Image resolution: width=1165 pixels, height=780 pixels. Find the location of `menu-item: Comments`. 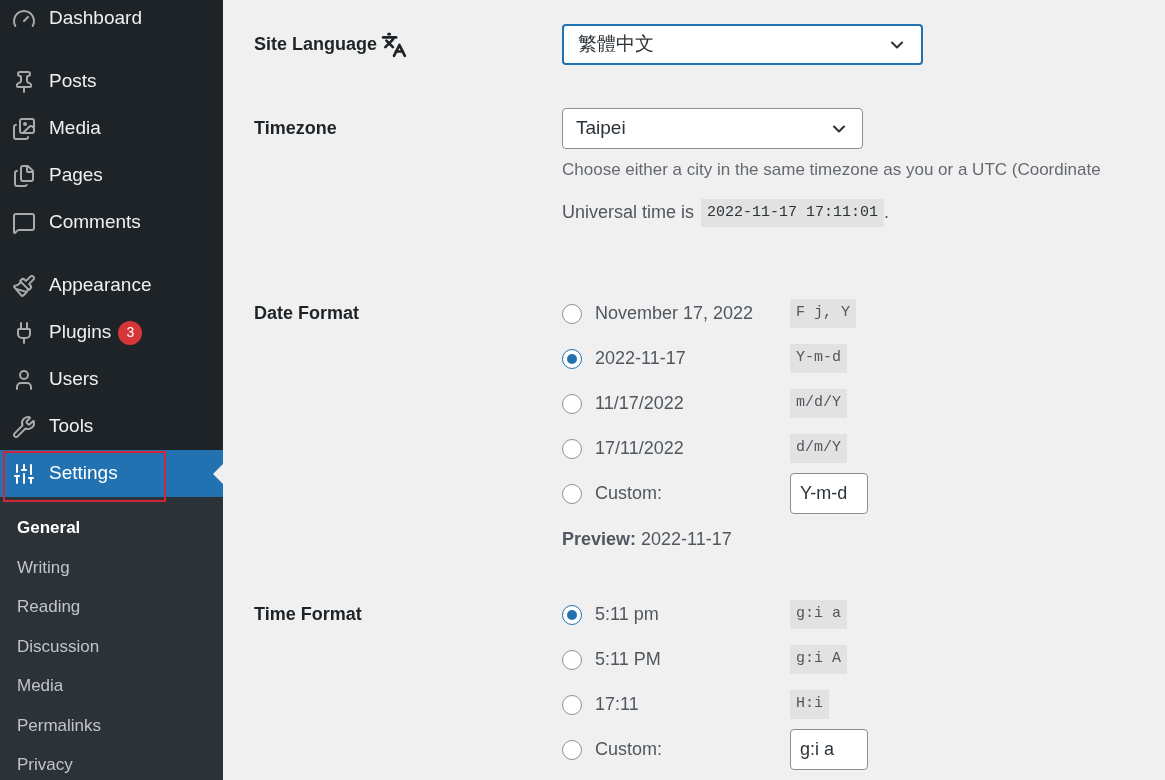

menu-item: Comments is located at coordinates (111, 222).